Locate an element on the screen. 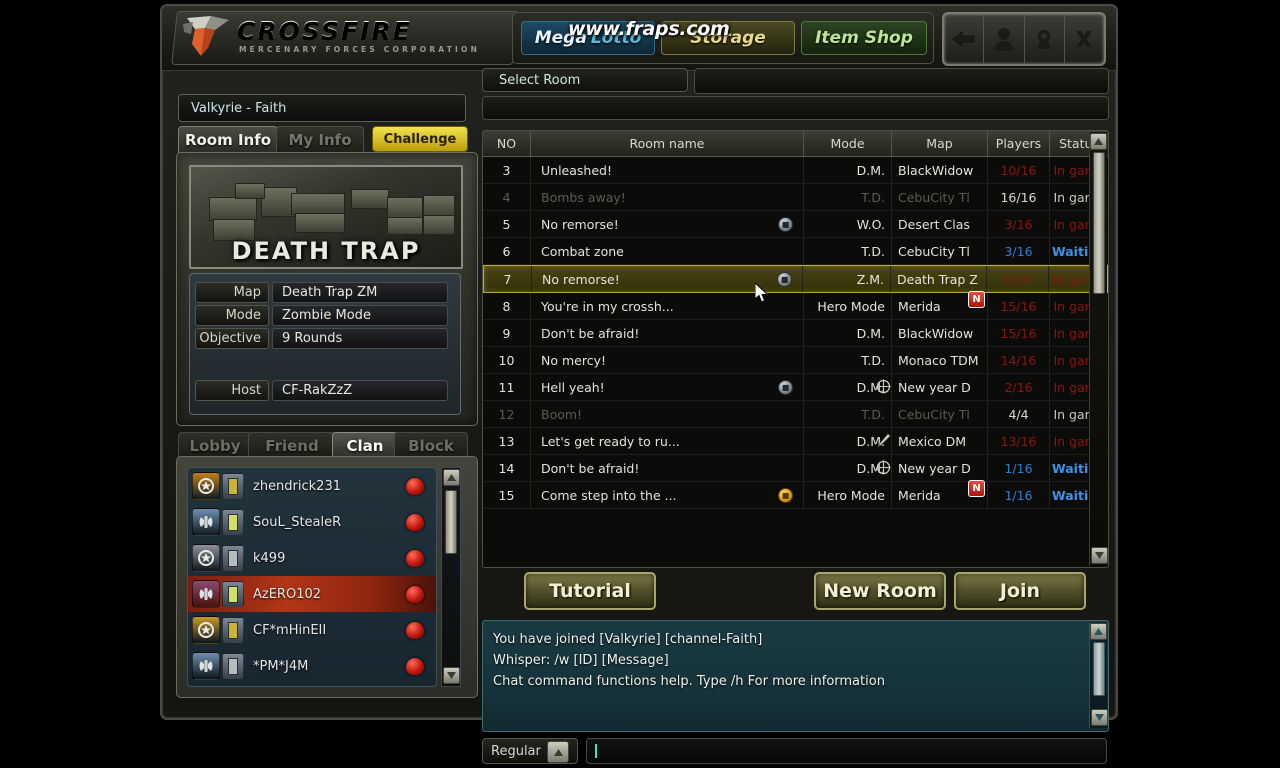 The height and width of the screenshot is (768, 1280). table-row: 6 Combat zone T.D. CebuCity Tl 3/16 Waiting is located at coordinates (795, 251).